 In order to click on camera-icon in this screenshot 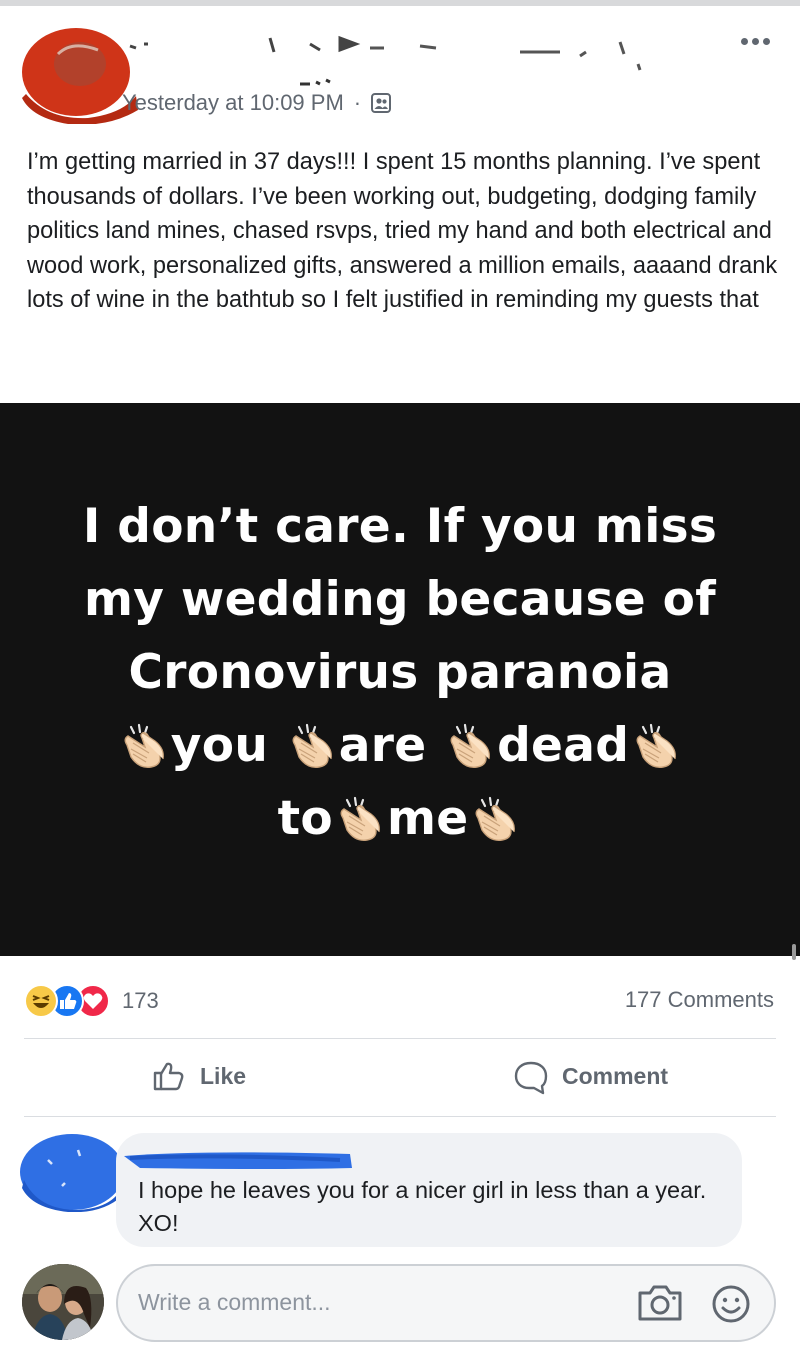, I will do `click(660, 1303)`.